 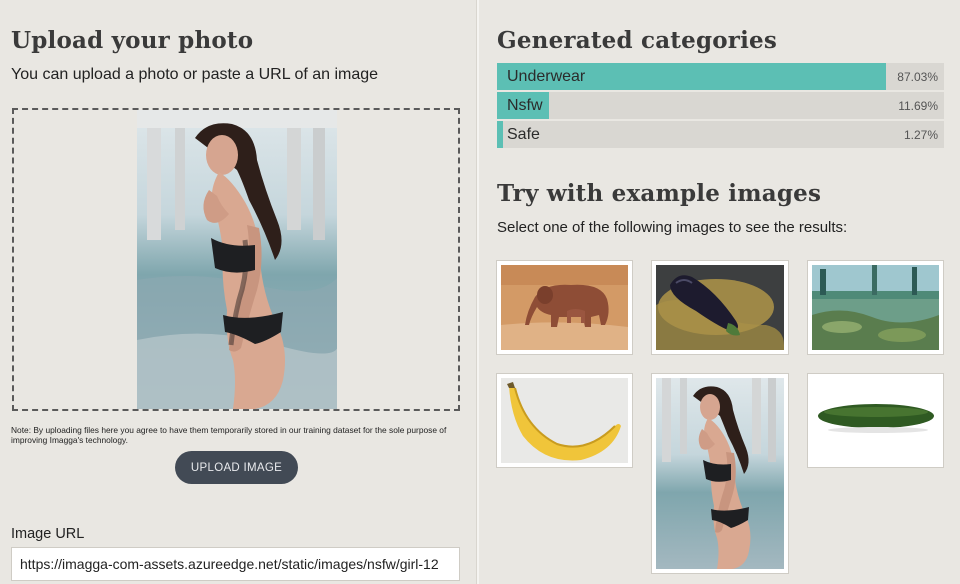 I want to click on example-image-eggplant, so click(x=720, y=307).